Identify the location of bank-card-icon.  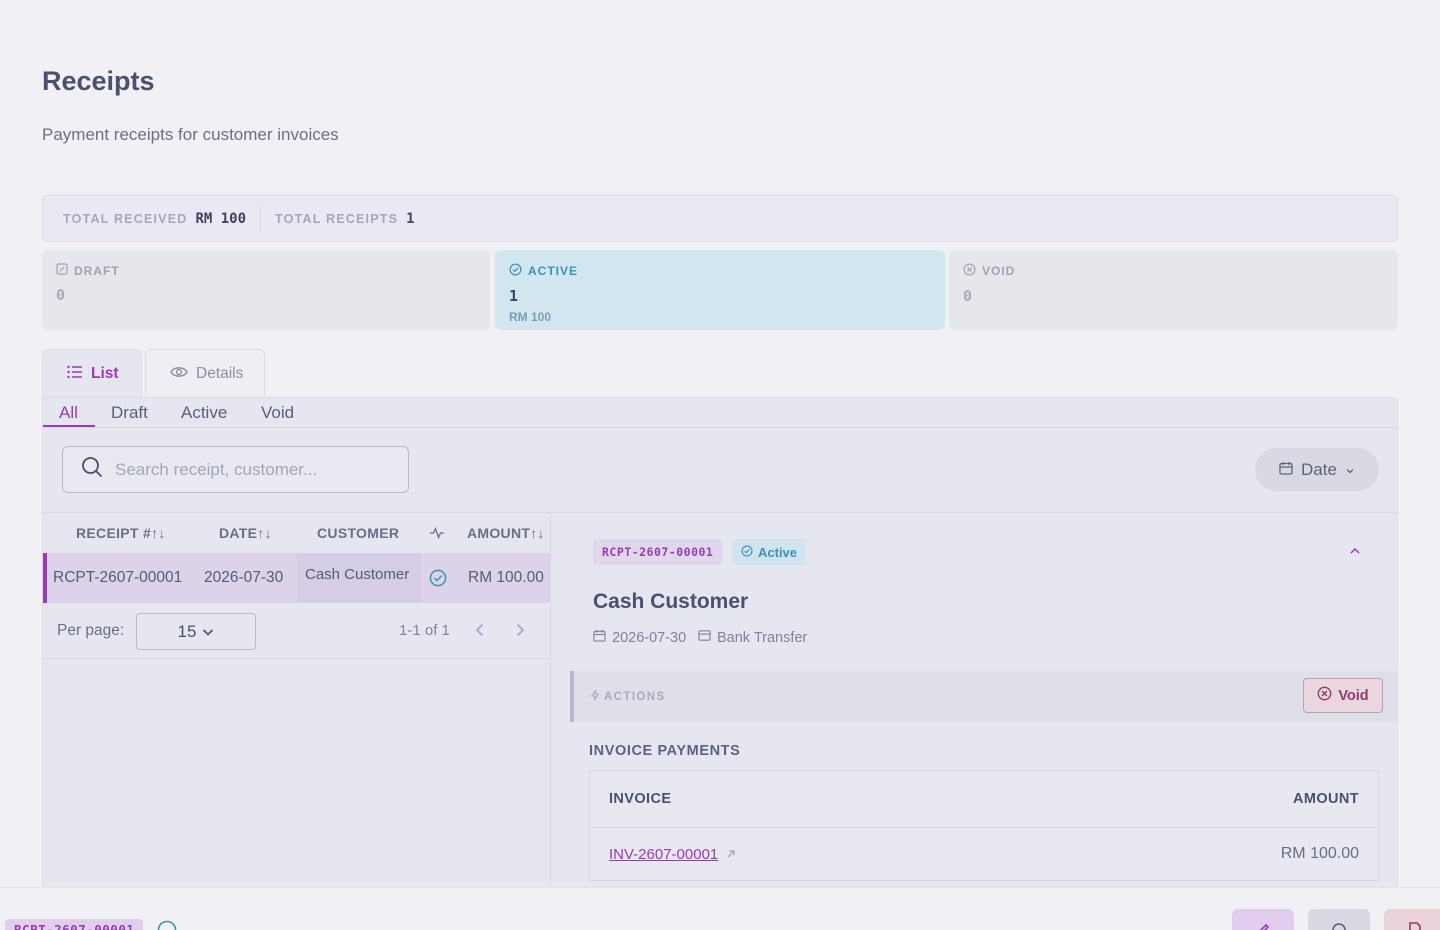
(704, 637).